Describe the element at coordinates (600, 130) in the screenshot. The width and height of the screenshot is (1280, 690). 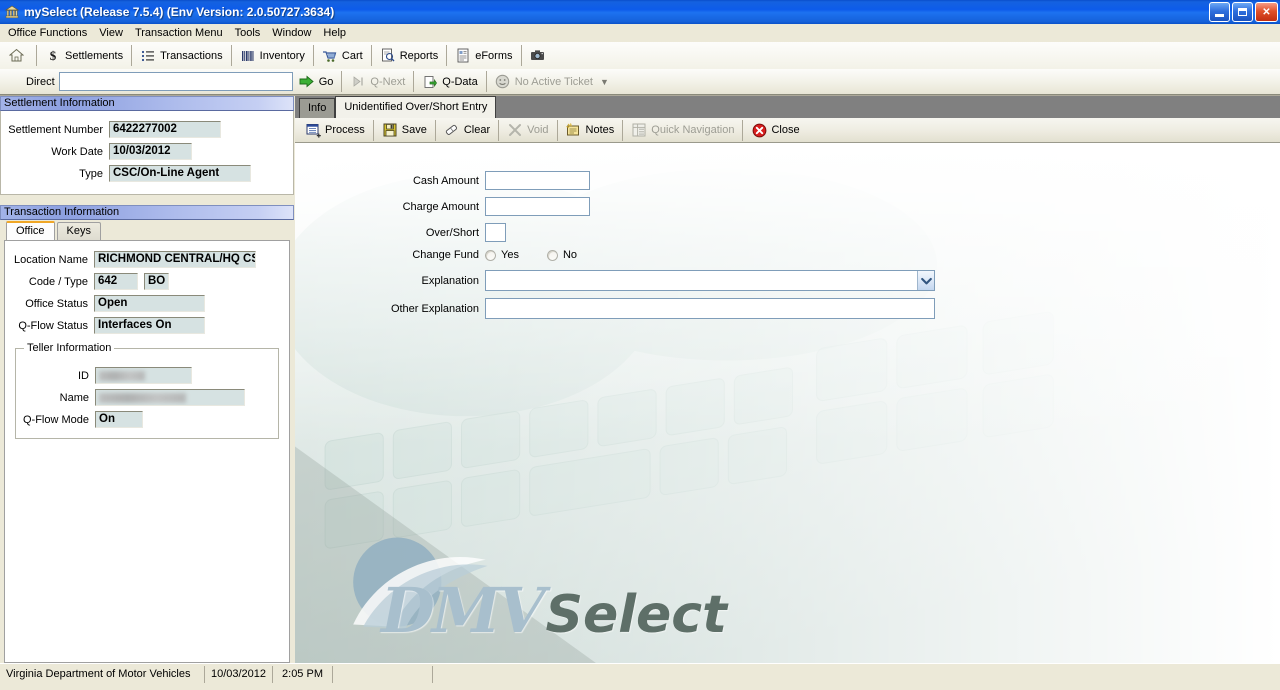
I see `notes-label: Notes` at that location.